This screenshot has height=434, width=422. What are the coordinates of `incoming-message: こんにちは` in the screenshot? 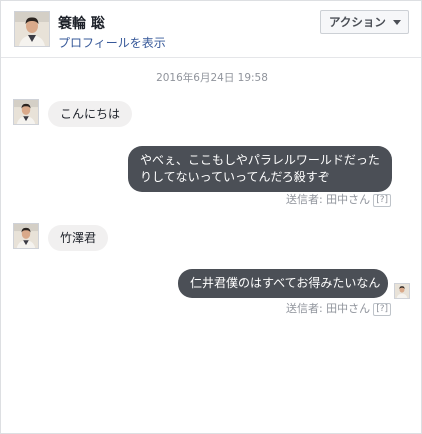 It's located at (90, 114).